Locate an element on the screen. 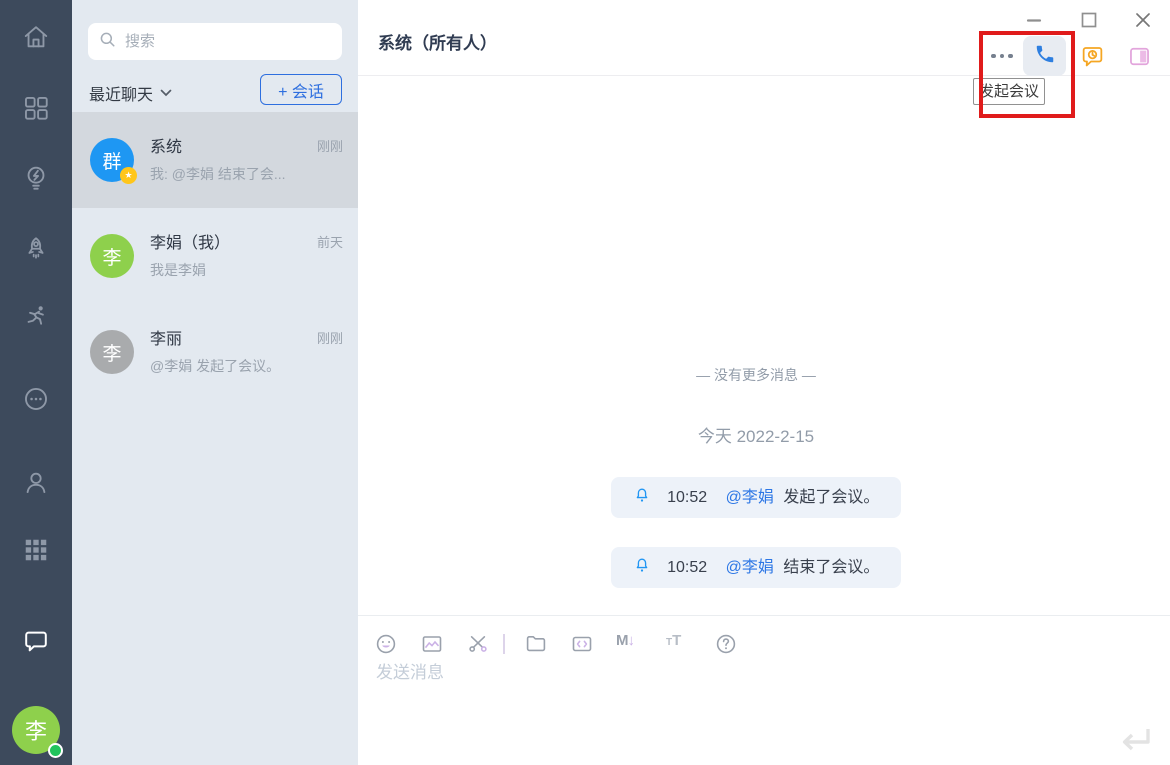 The height and width of the screenshot is (765, 1170). activity-icon is located at coordinates (36, 317).